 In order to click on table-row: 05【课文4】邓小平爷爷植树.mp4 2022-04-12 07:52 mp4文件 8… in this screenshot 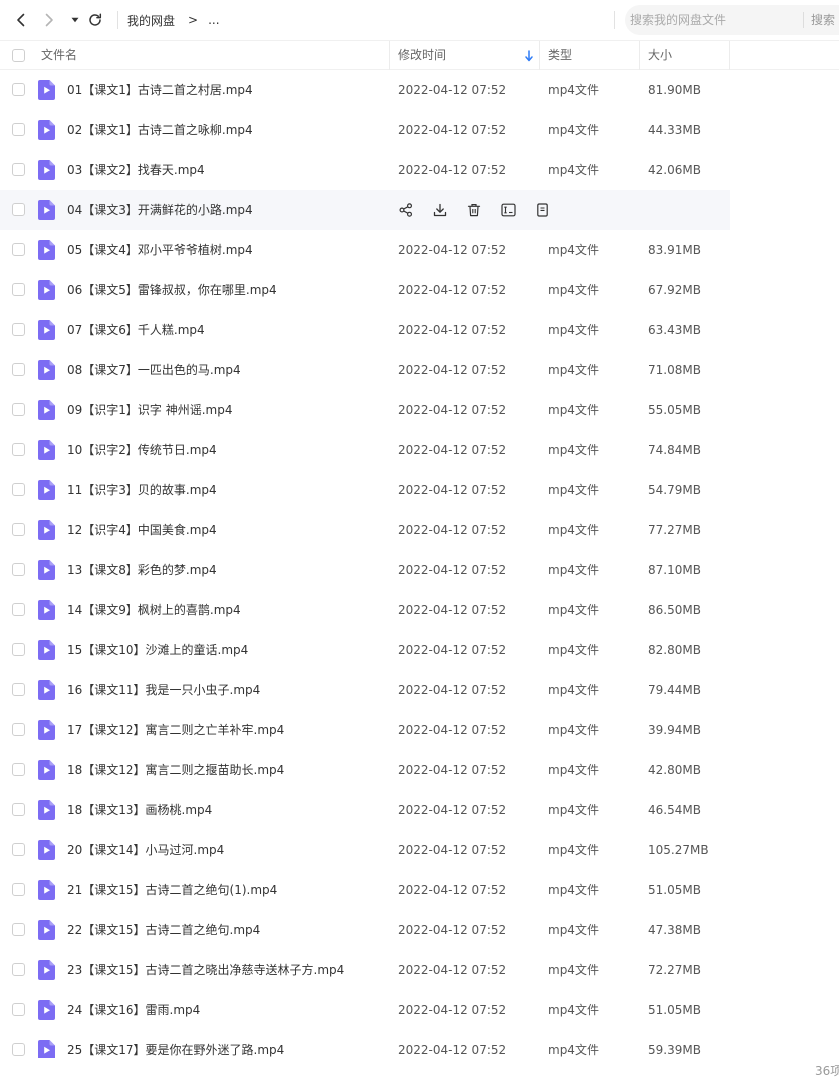, I will do `click(365, 250)`.